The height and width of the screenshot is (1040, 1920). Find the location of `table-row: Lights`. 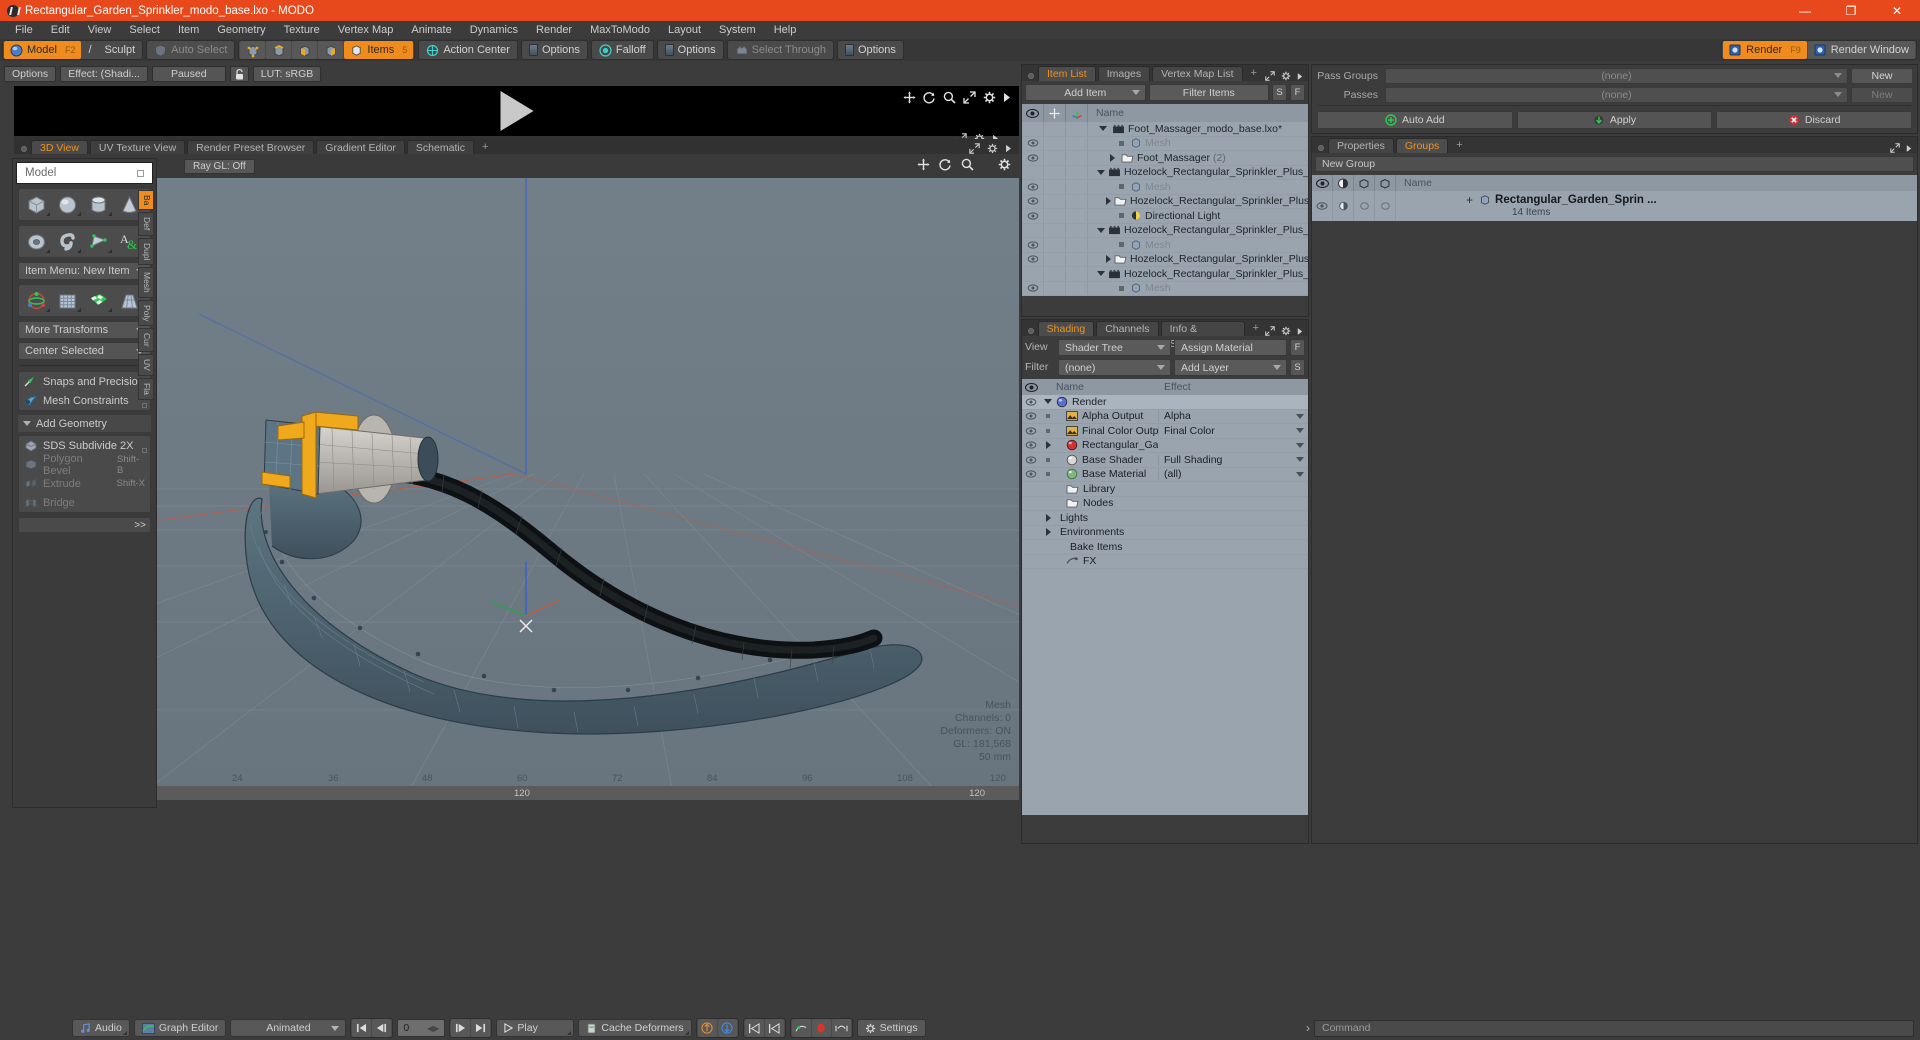

table-row: Lights is located at coordinates (1165, 518).